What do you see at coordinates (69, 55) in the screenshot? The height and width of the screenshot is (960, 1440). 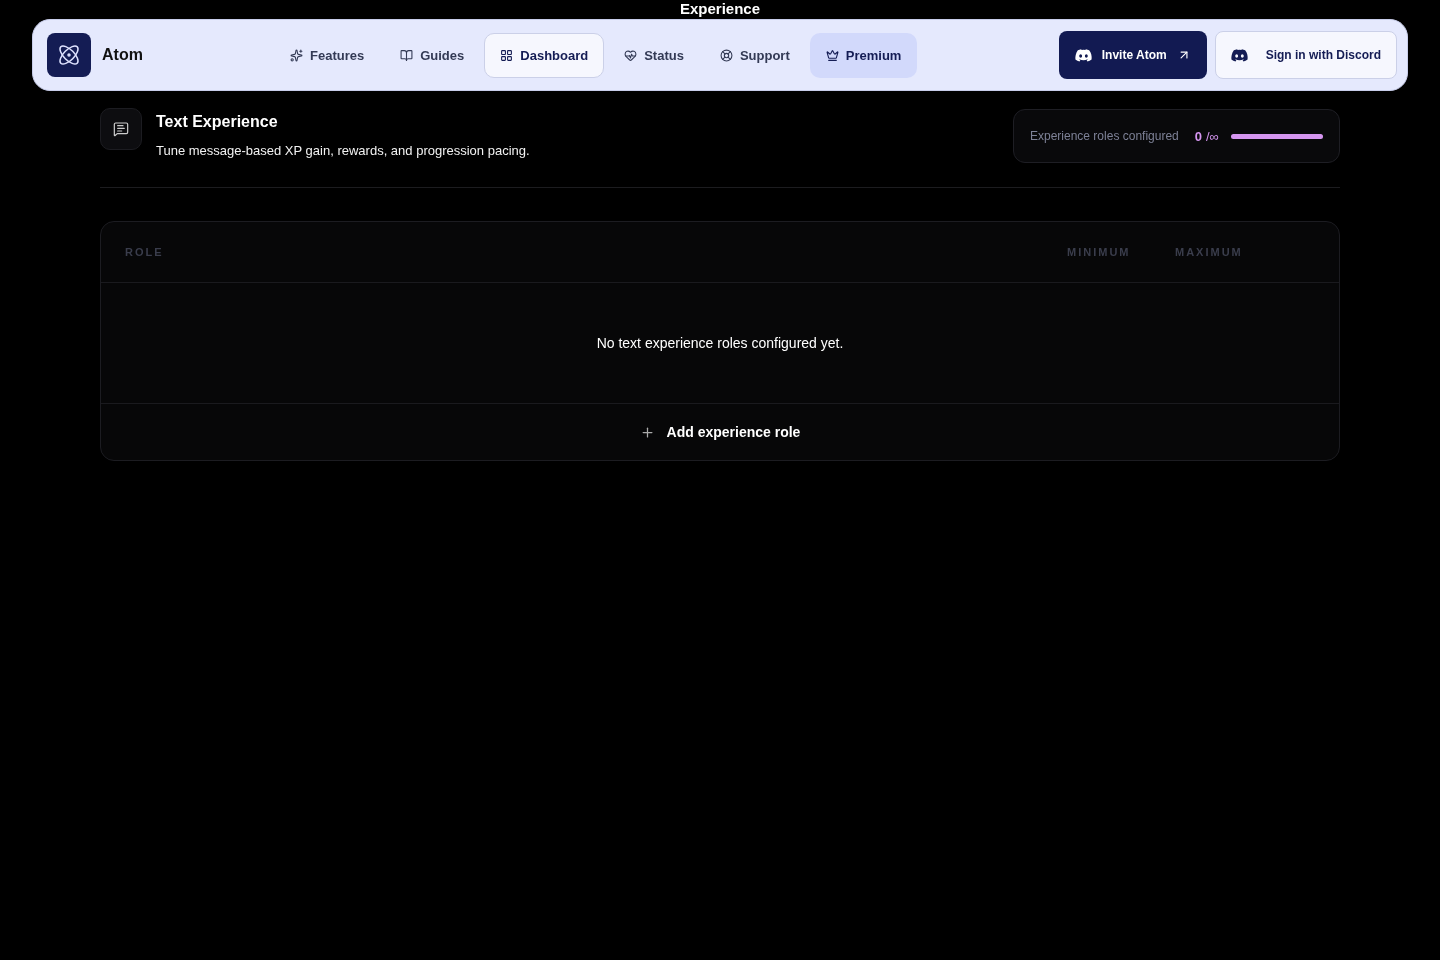 I see `atom-logo-icon` at bounding box center [69, 55].